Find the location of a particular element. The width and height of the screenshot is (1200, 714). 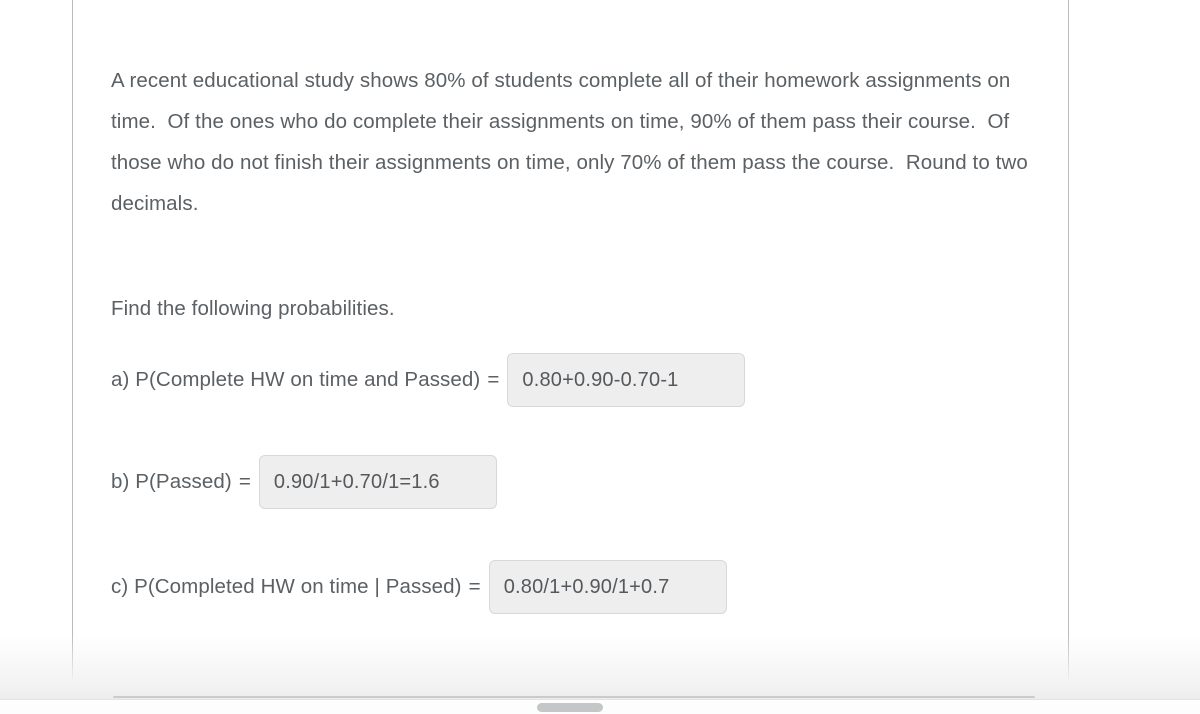

question-a-equals-sign: = is located at coordinates (493, 379).